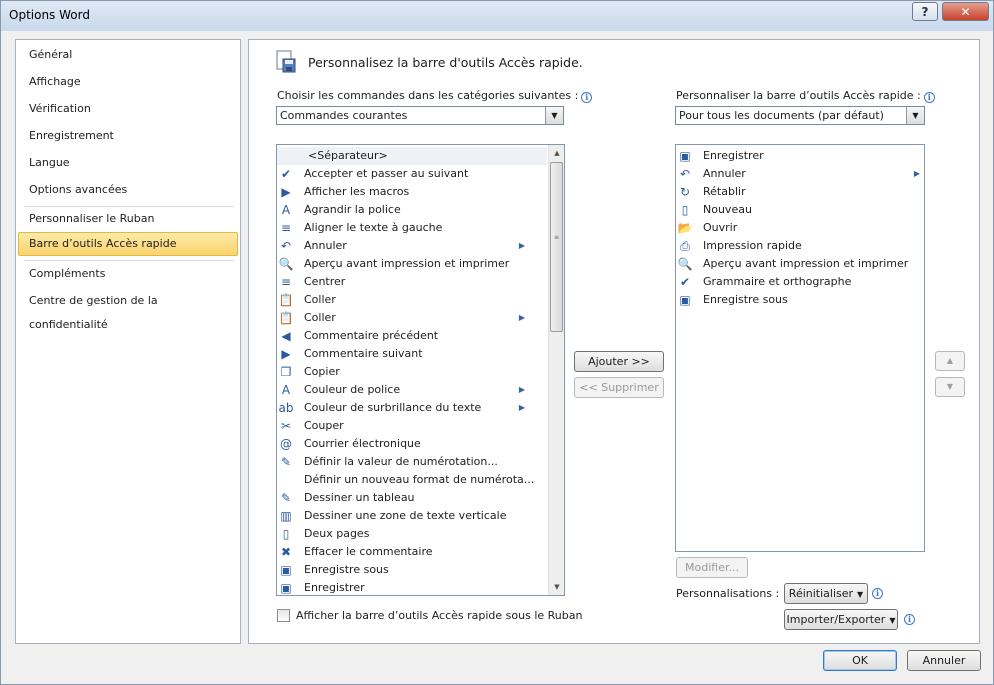 Image resolution: width=994 pixels, height=685 pixels. I want to click on choose-commands-select: Commandes courantes ▼, so click(420, 115).